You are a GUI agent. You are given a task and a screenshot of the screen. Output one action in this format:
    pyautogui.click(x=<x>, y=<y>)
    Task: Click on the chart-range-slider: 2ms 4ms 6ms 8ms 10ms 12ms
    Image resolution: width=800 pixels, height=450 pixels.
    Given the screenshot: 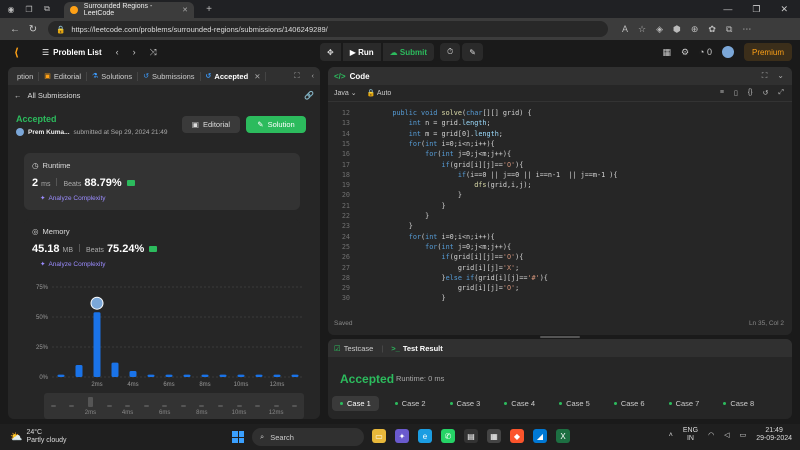 What is the action you would take?
    pyautogui.click(x=174, y=406)
    